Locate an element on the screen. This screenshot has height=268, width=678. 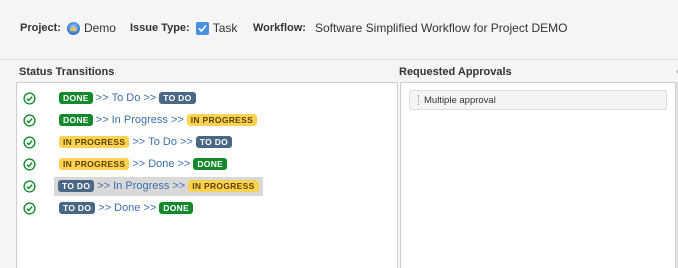
approval-item: Multiple approval is located at coordinates (538, 100).